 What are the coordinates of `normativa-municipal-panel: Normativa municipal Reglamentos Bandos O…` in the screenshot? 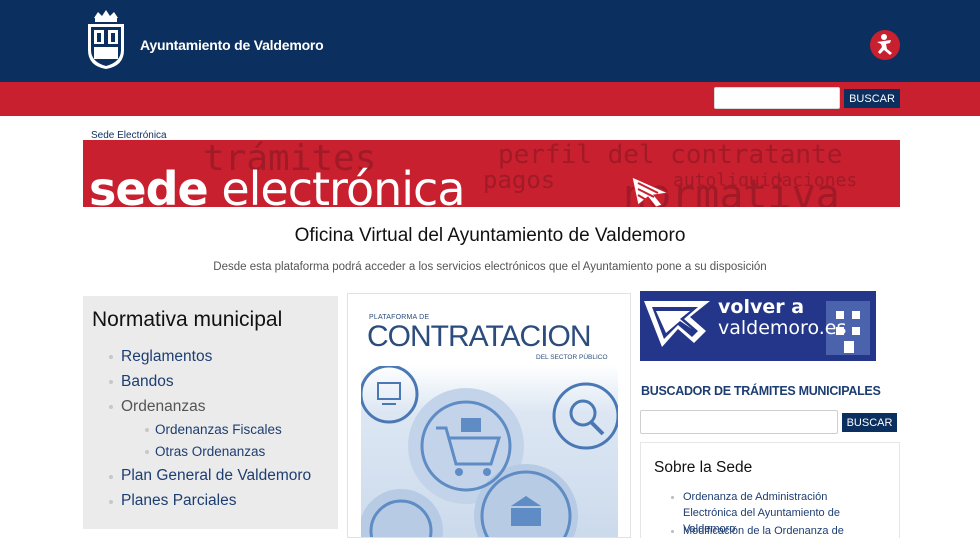 It's located at (210, 412).